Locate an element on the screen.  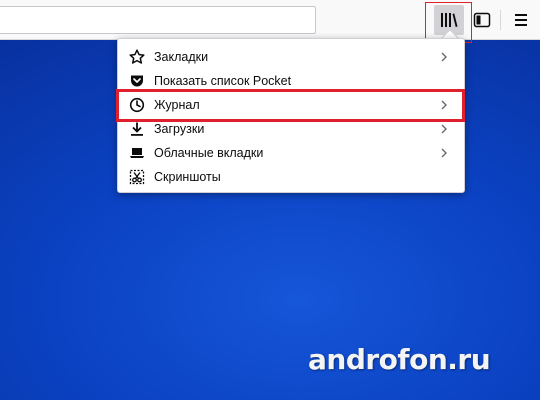
watermark: androfon.ru is located at coordinates (399, 359).